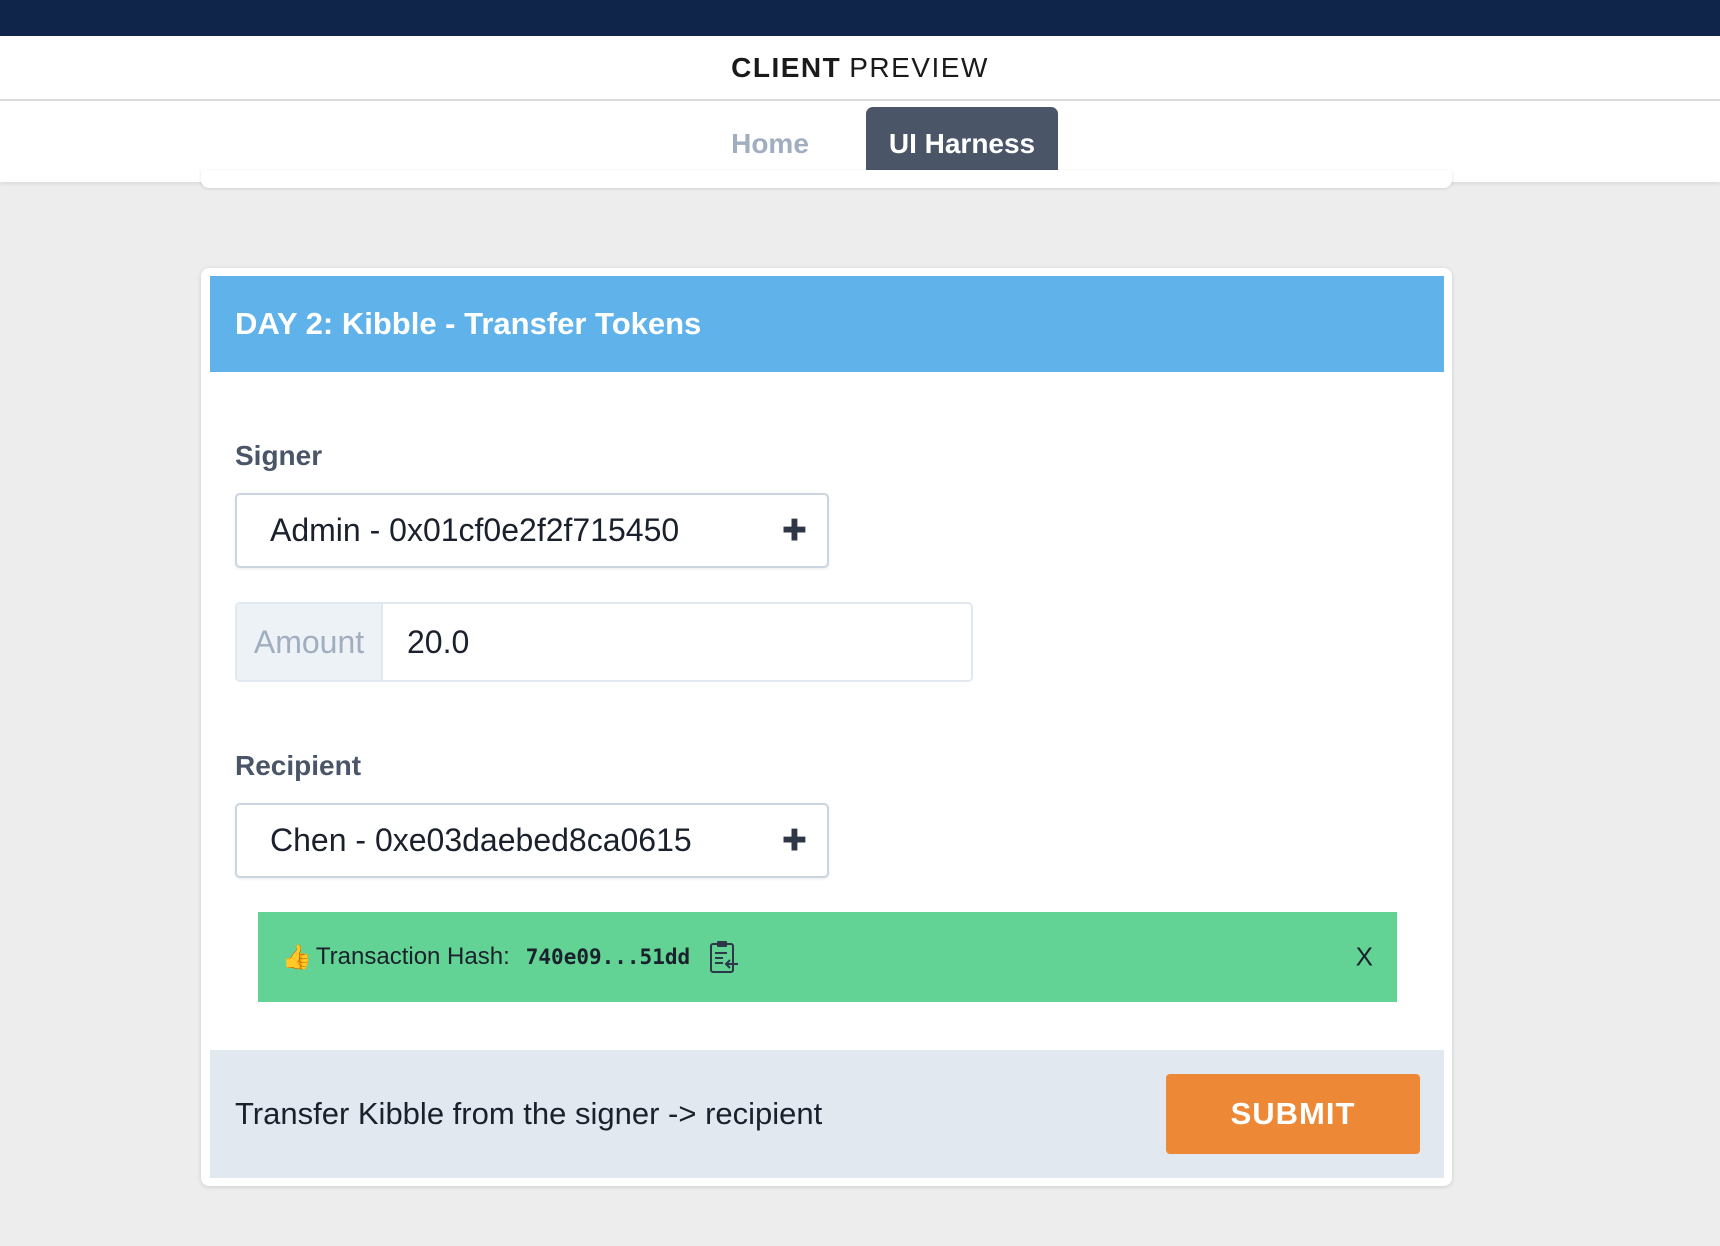  I want to click on signer-label: Signer, so click(279, 455).